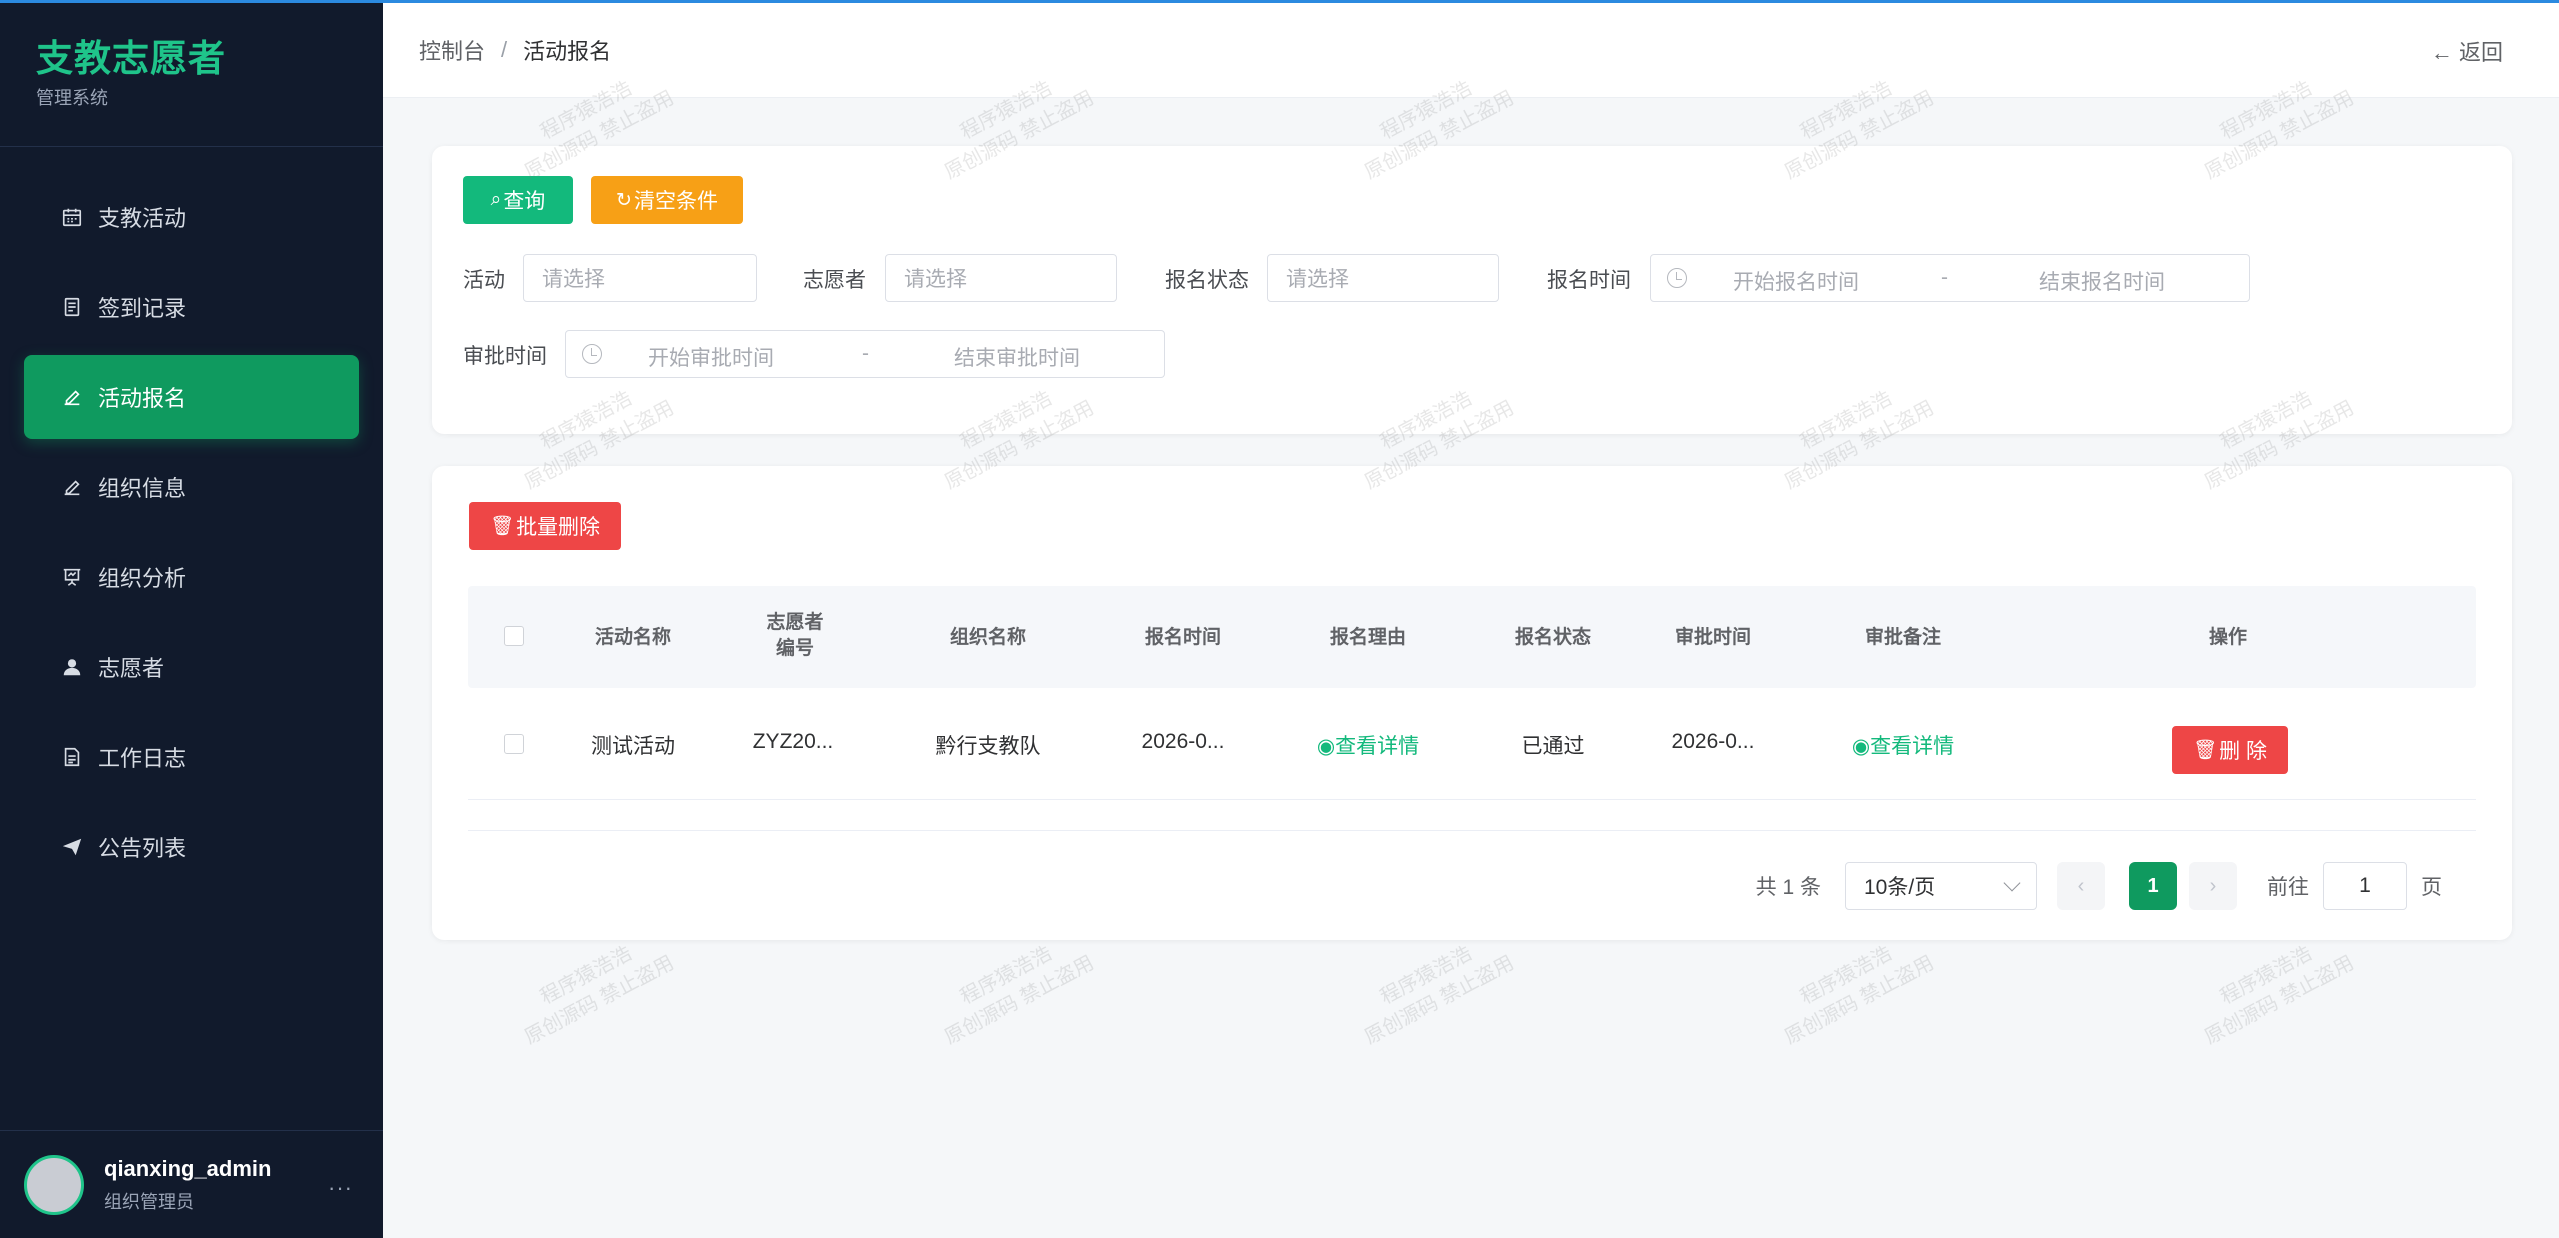 Image resolution: width=2559 pixels, height=1238 pixels. I want to click on signup-time-label: 报名时间, so click(1589, 280).